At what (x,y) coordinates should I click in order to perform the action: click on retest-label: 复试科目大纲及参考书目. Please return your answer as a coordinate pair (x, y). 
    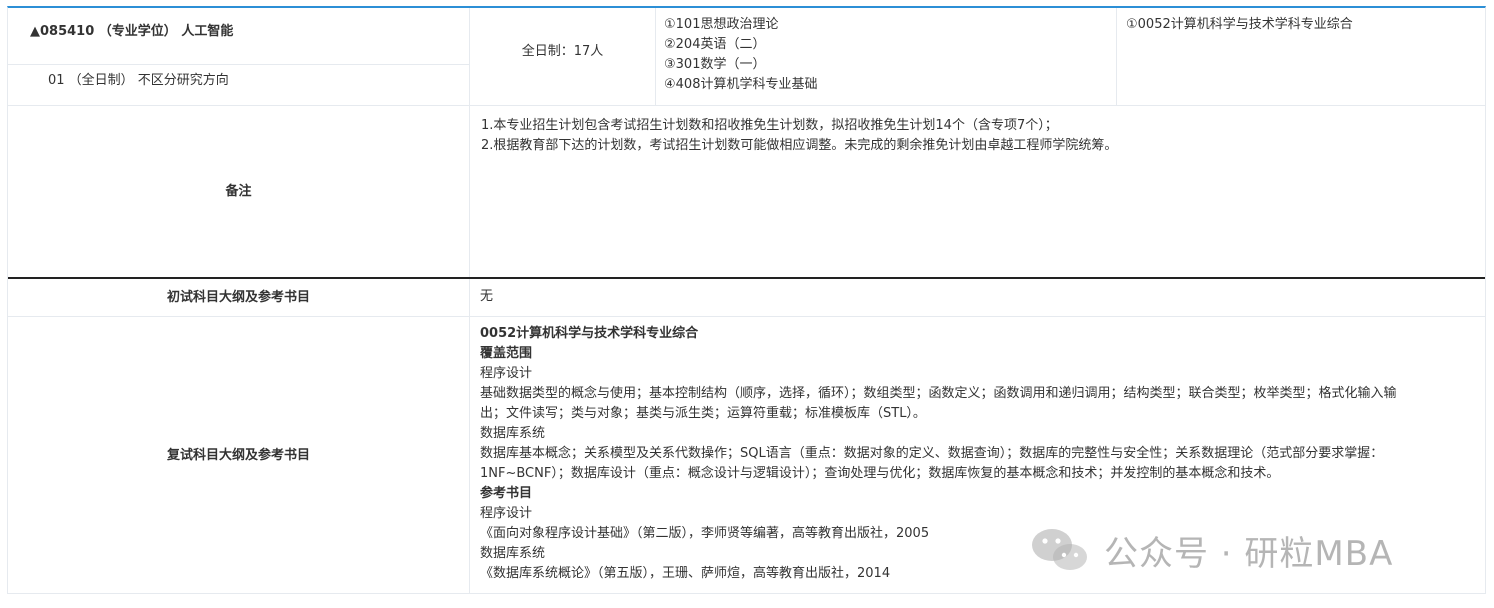
    Looking at the image, I should click on (238, 455).